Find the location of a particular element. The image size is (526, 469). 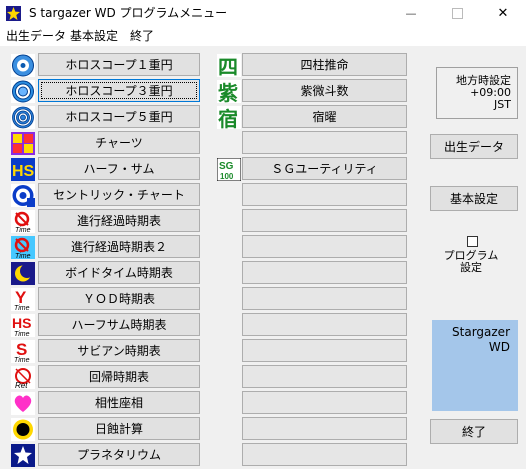

eclipse-icon is located at coordinates (23, 429).